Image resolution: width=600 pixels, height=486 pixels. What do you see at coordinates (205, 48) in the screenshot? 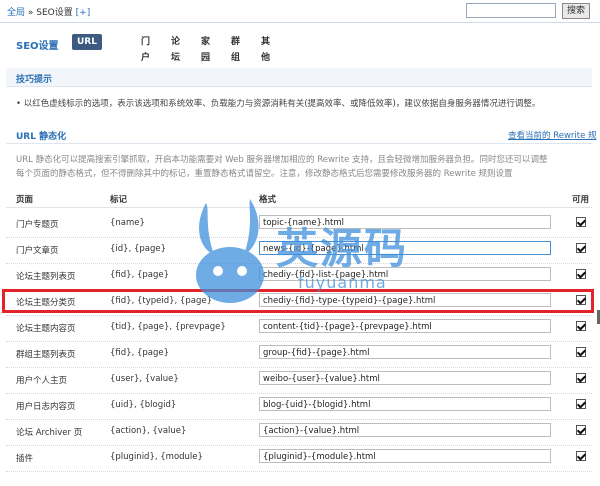
I see `tab-home: 家园` at bounding box center [205, 48].